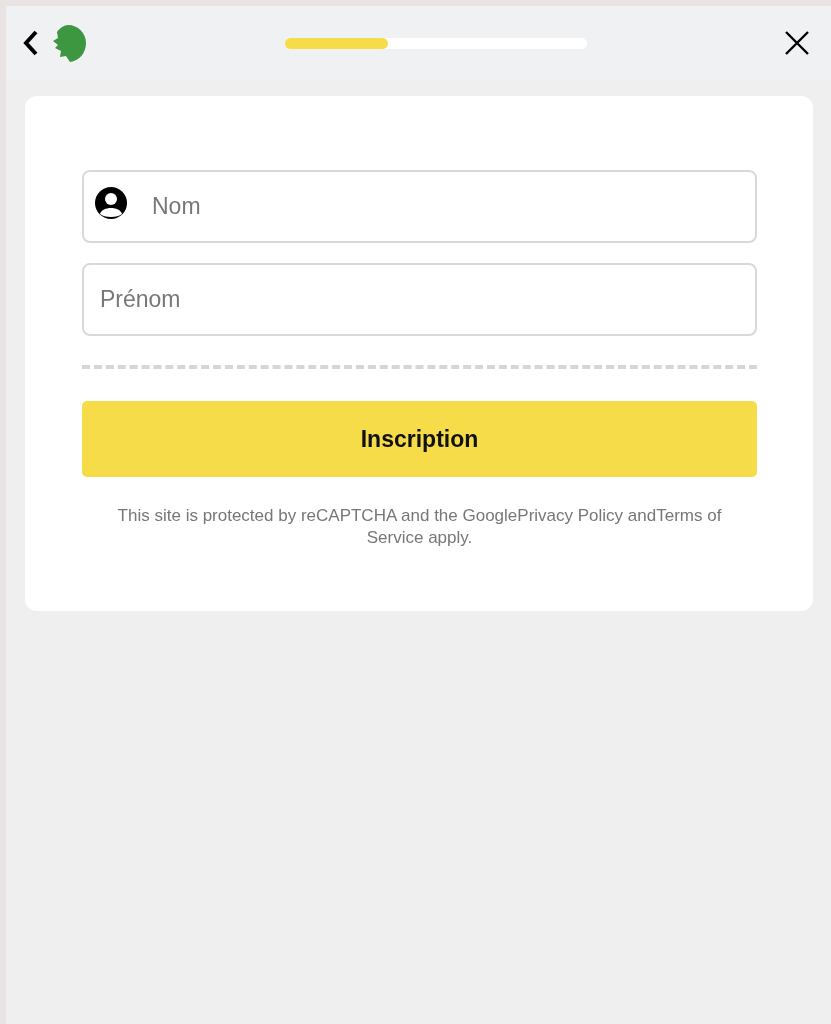  I want to click on back-icon, so click(31, 43).